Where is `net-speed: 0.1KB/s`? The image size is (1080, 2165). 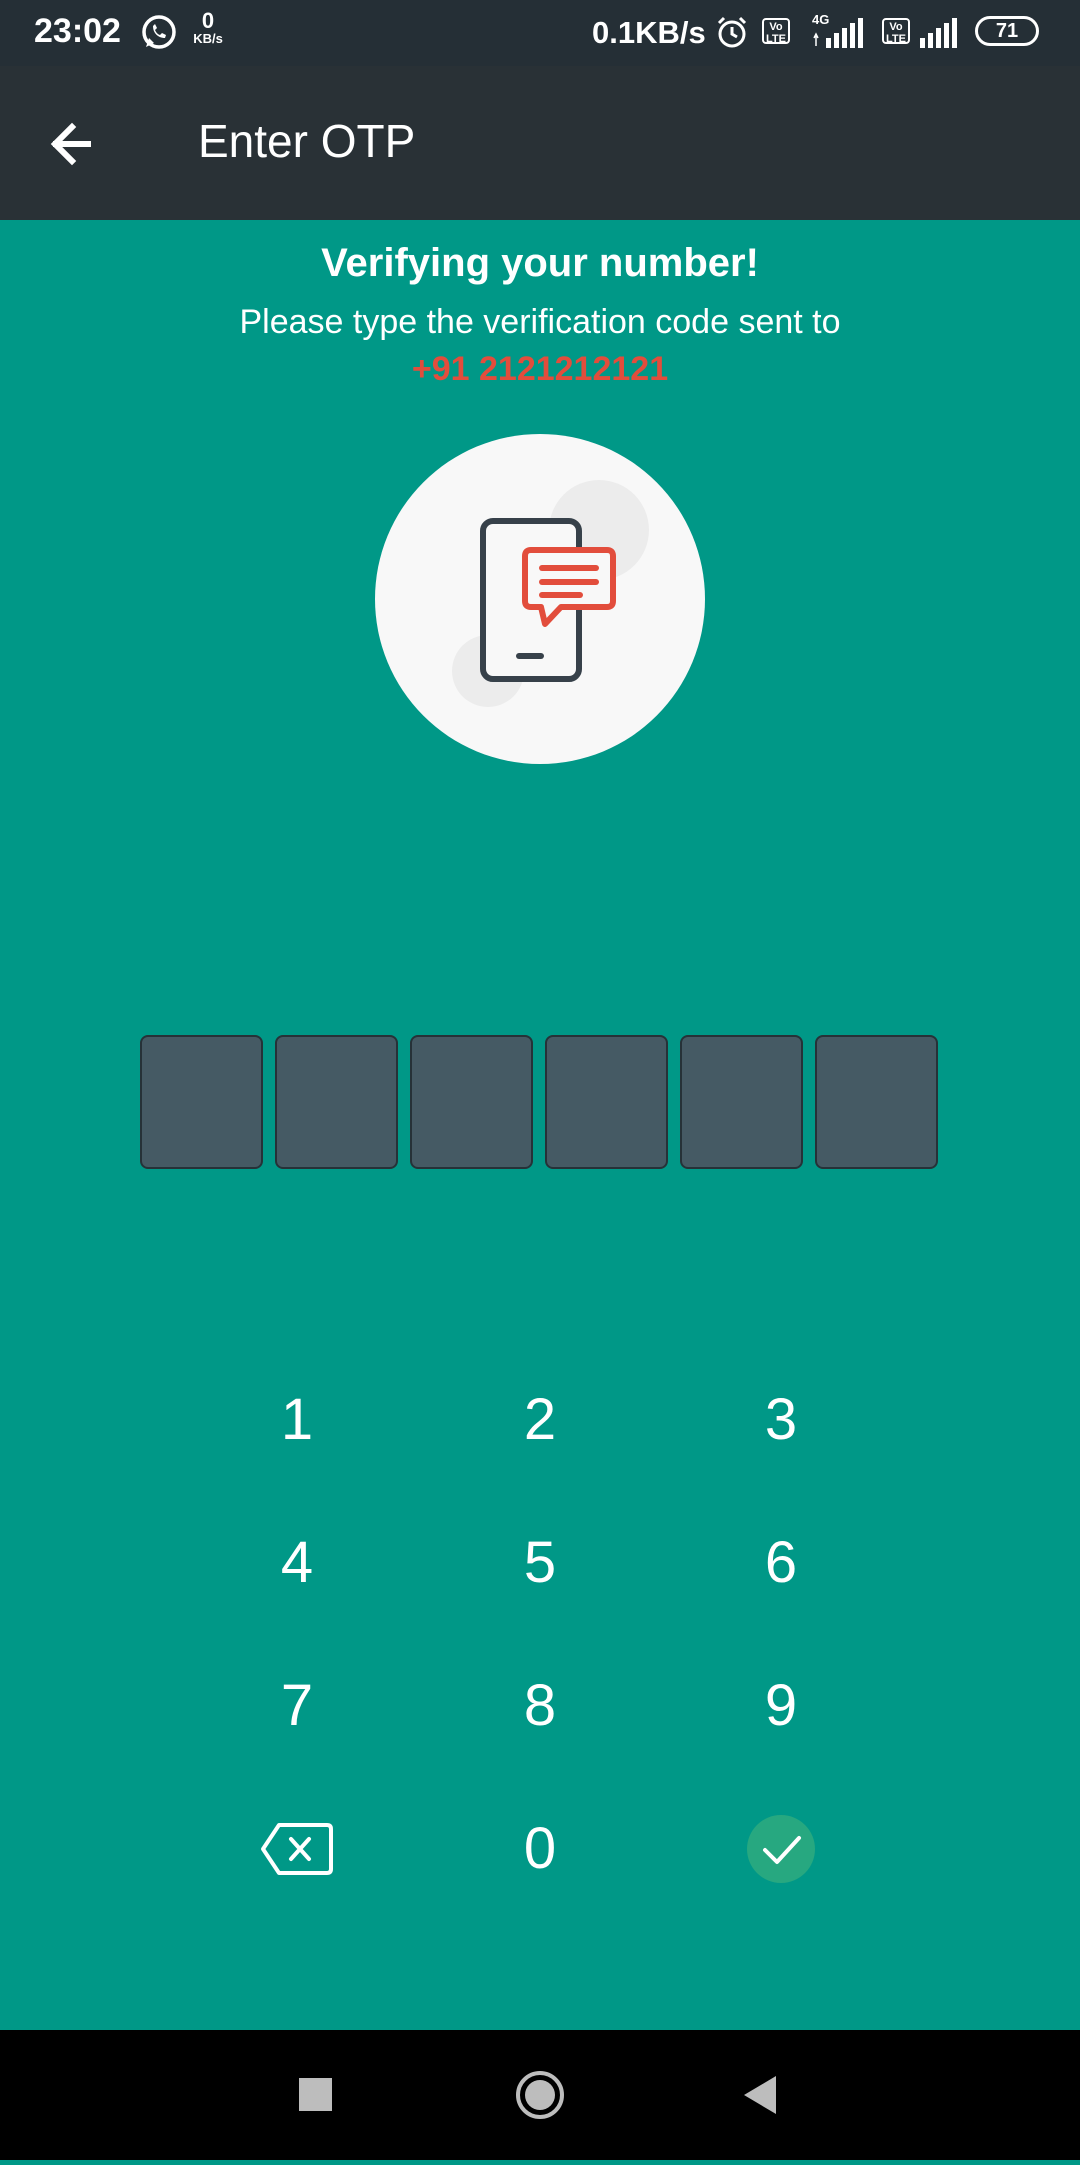
net-speed: 0.1KB/s is located at coordinates (649, 32).